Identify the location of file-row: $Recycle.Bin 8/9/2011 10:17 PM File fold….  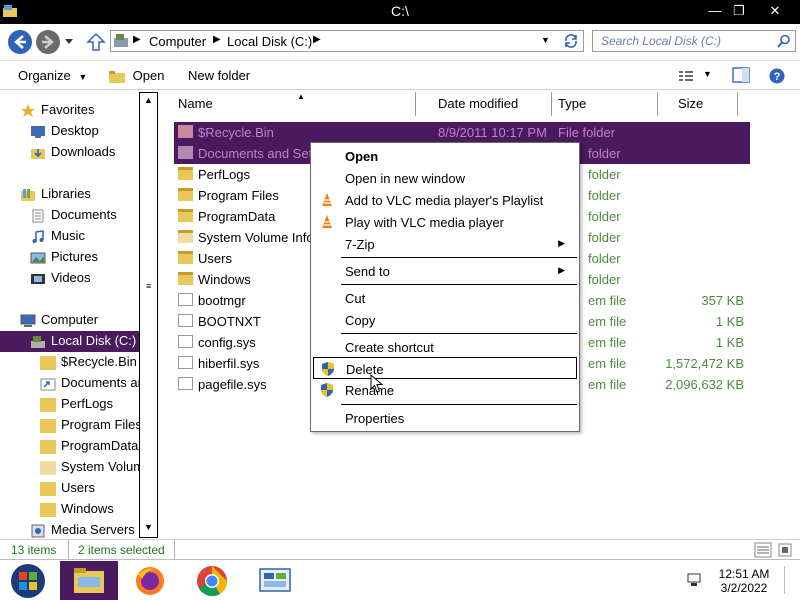
(462, 132).